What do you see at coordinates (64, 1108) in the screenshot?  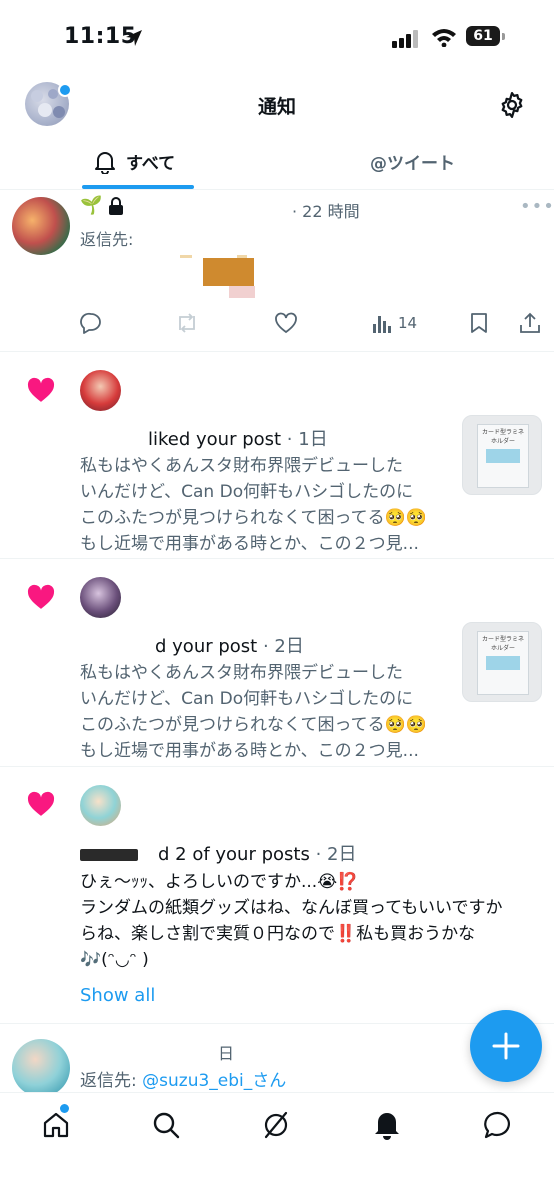 I see `home-new-dot` at bounding box center [64, 1108].